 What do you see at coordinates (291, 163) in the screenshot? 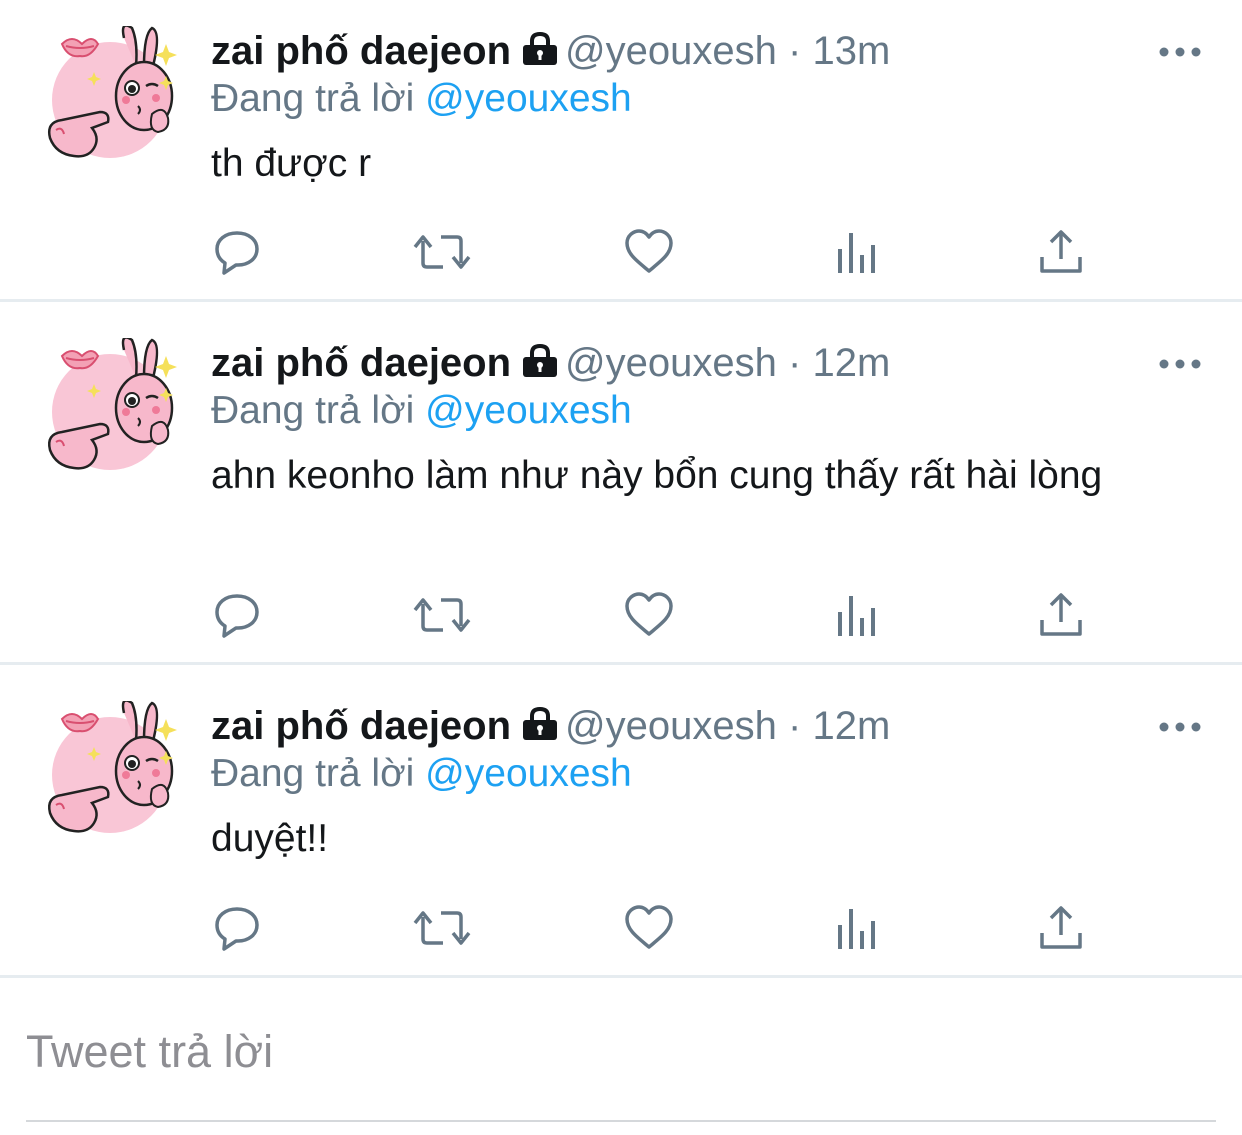
I see `tweet-text: th được r` at bounding box center [291, 163].